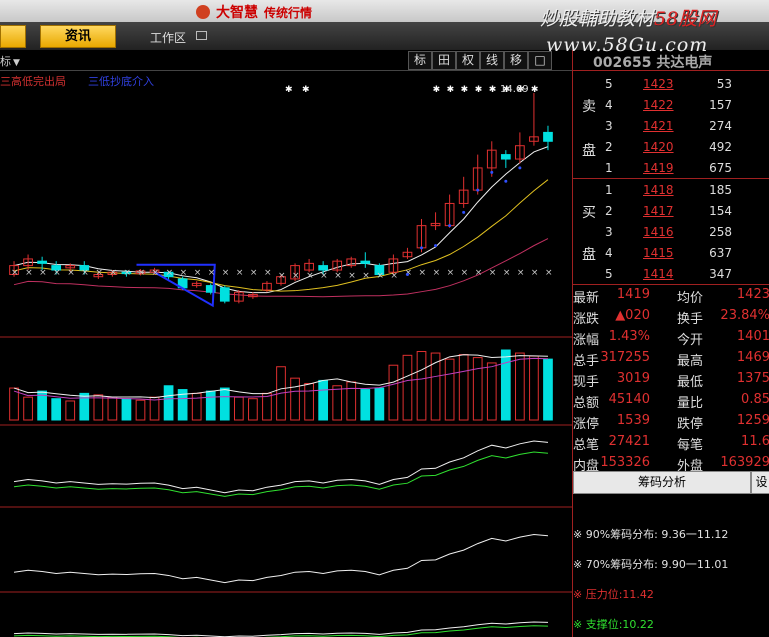  What do you see at coordinates (686, 126) in the screenshot?
I see `orderbook-sell-row: 3 1421 274` at bounding box center [686, 126].